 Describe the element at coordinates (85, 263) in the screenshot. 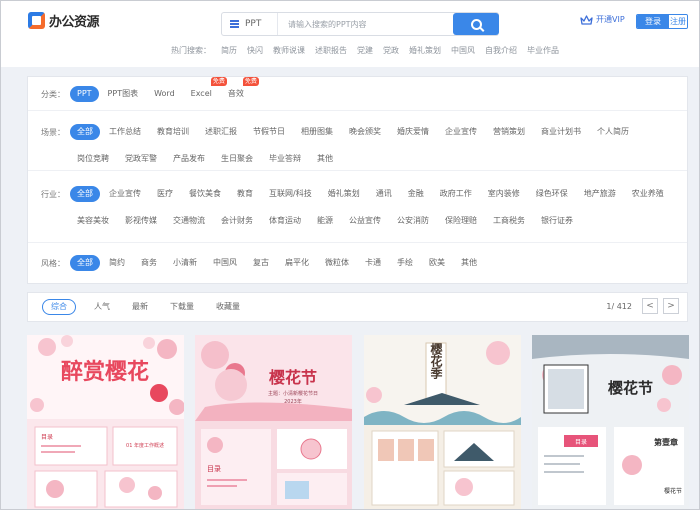

I see `style-tag: 全部` at that location.